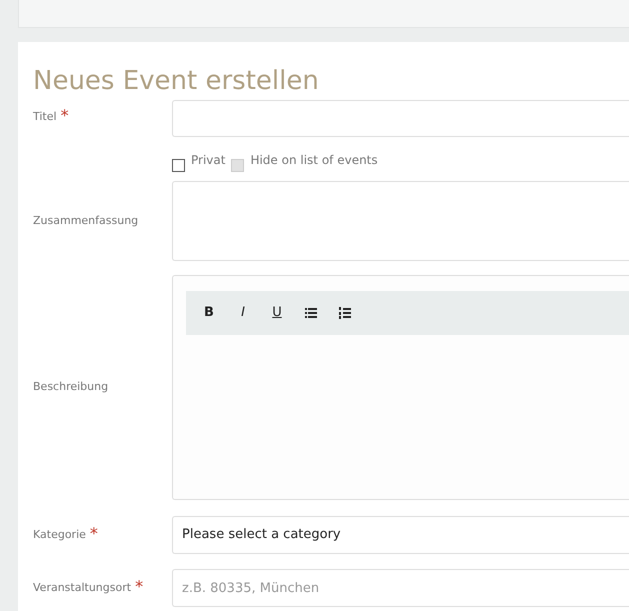 This screenshot has width=629, height=611. I want to click on category-select: Please select a category, so click(400, 535).